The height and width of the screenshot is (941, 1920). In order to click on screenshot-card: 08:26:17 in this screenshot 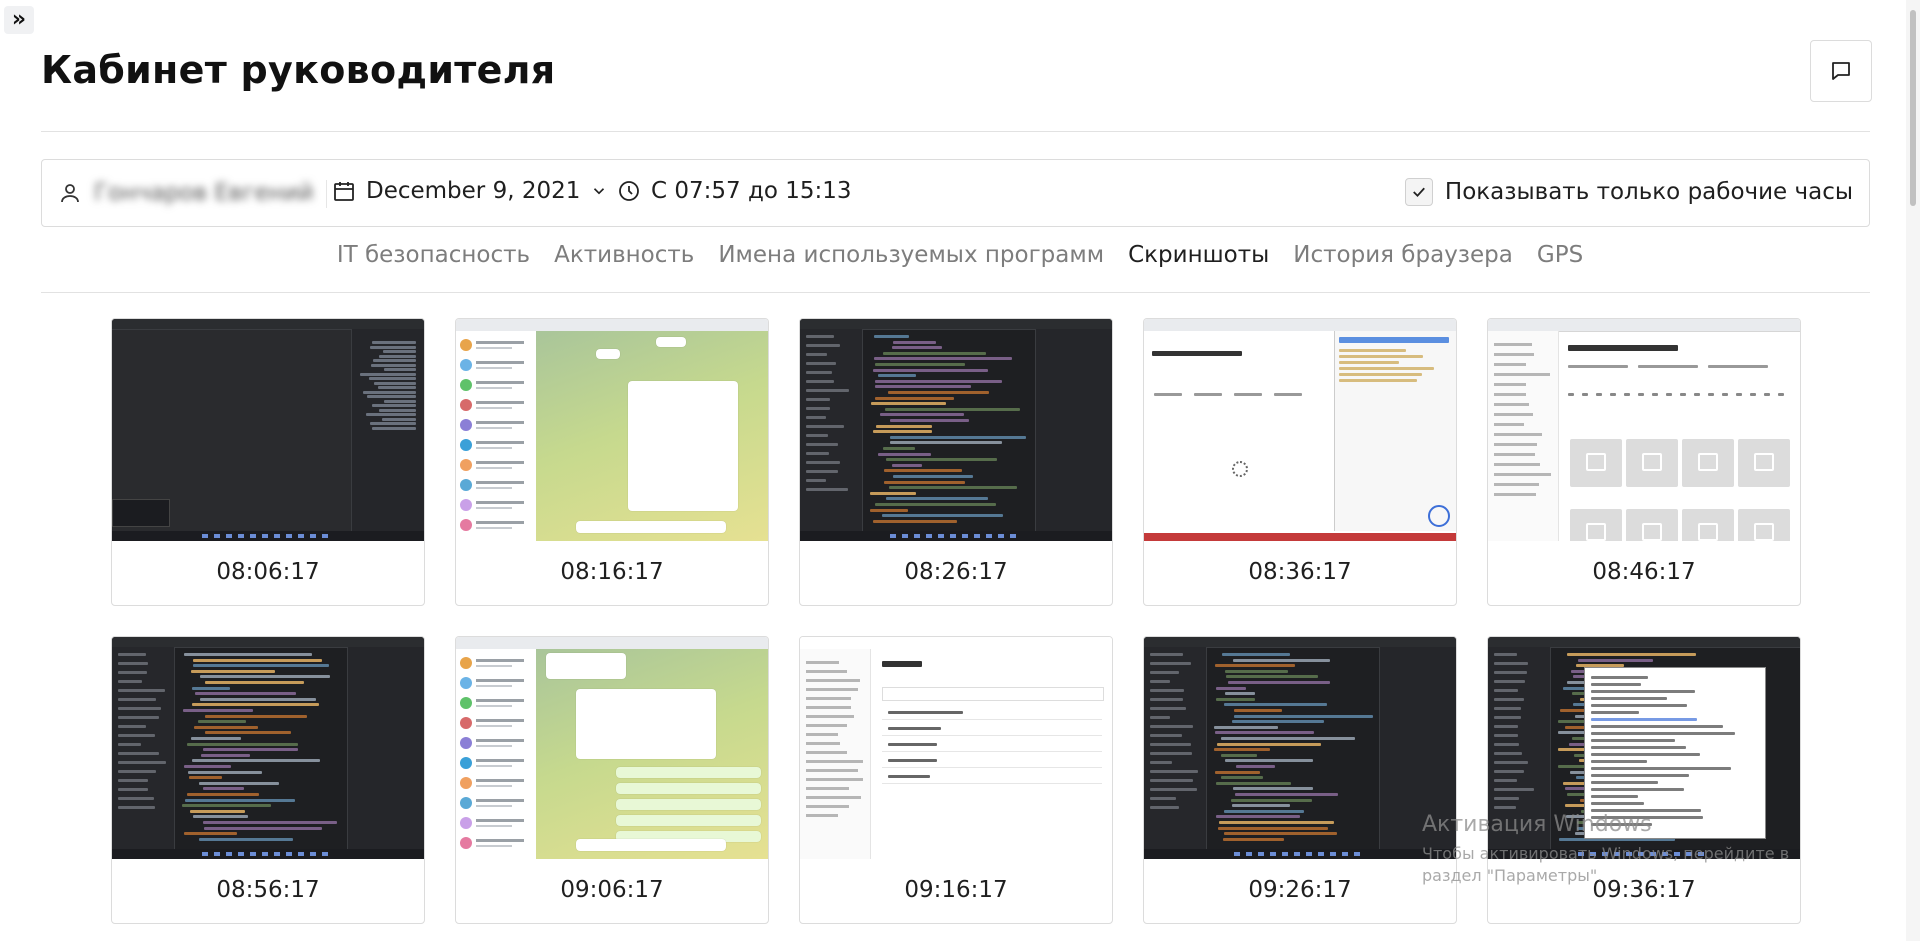, I will do `click(956, 462)`.